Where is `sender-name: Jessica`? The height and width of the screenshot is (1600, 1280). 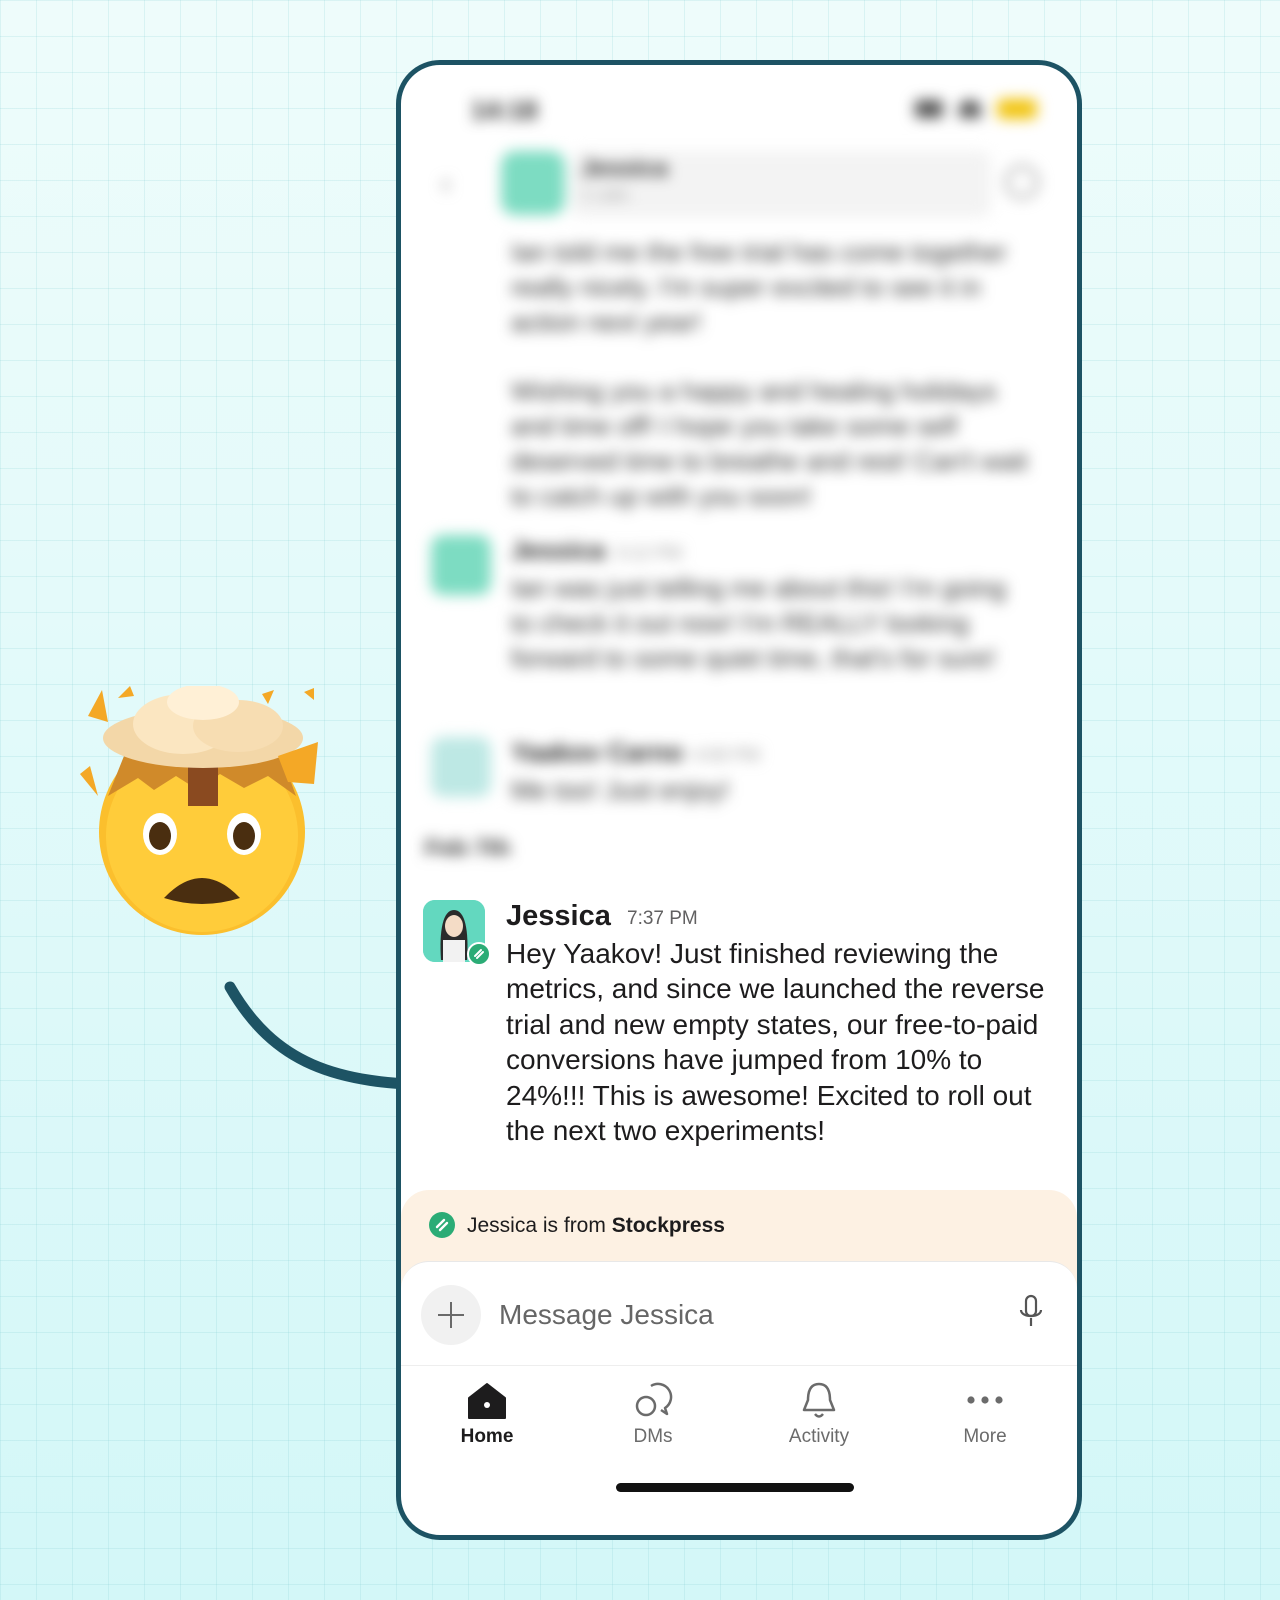
sender-name: Jessica is located at coordinates (558, 916).